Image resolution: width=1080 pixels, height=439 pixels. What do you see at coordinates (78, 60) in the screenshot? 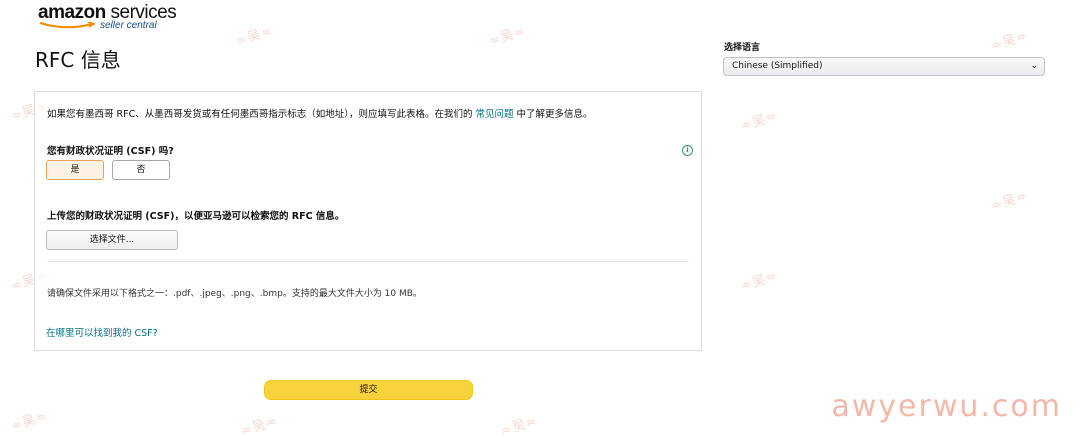
I see `page-title: RFC 信息` at bounding box center [78, 60].